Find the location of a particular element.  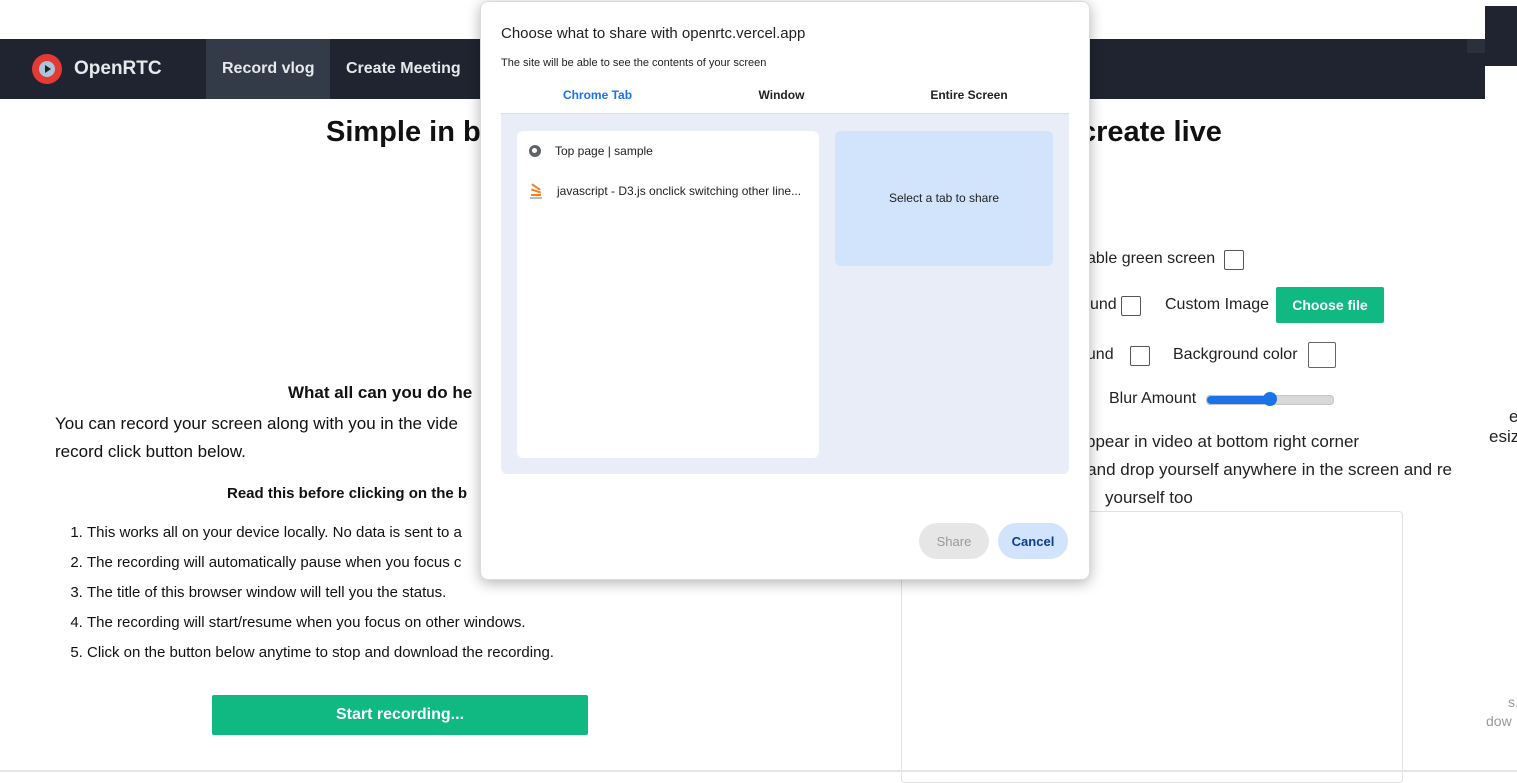

corner-decoration is located at coordinates (1501, 36).